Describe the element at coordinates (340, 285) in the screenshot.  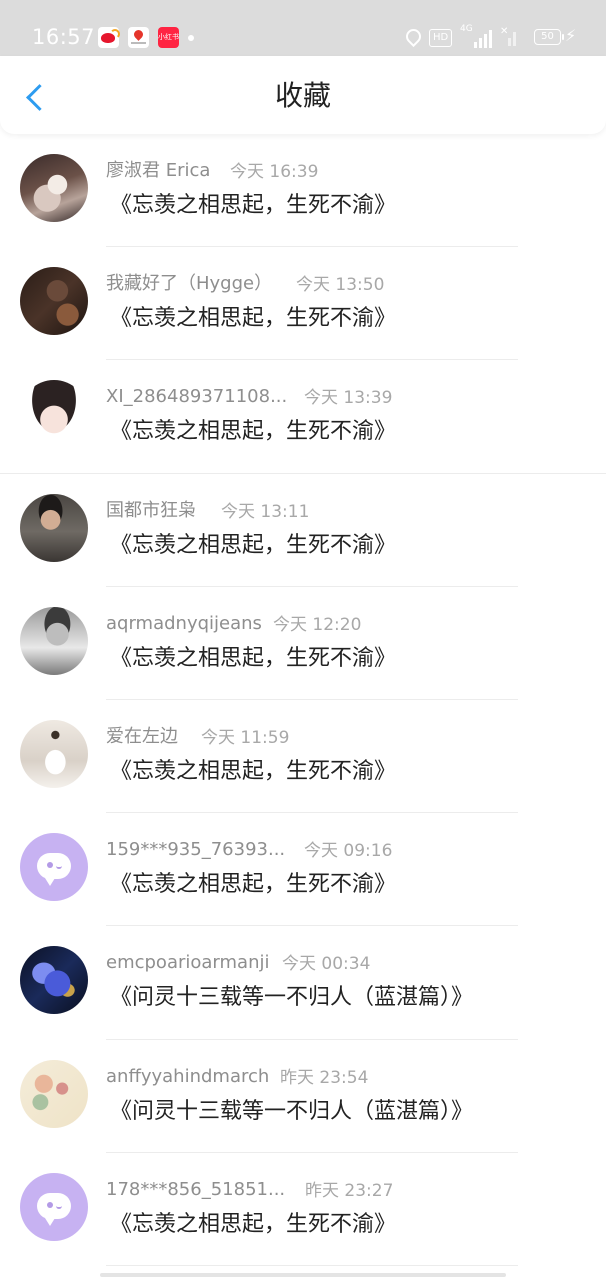
I see `timestamp: 今天 13:50` at that location.